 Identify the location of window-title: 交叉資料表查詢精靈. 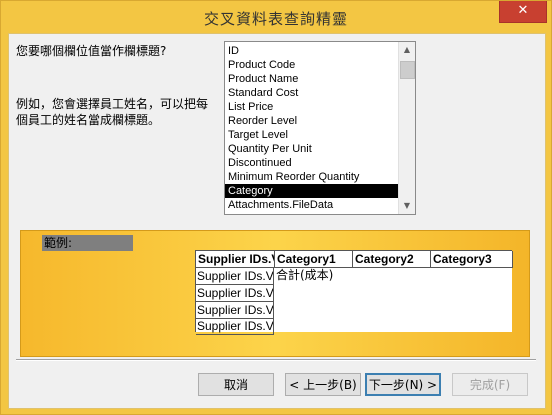
(275, 19).